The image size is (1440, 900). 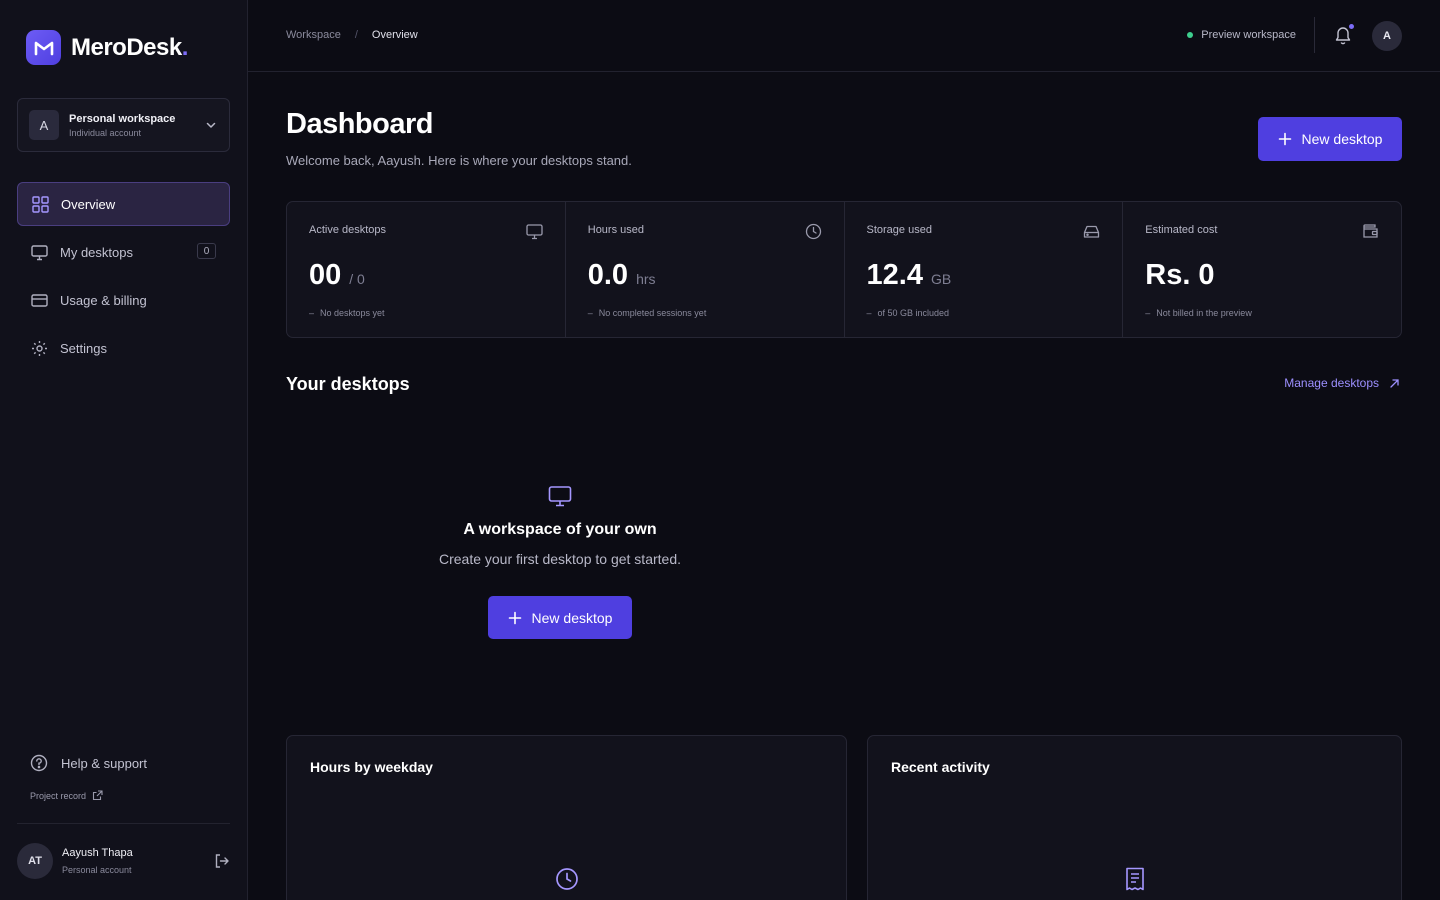 I want to click on arrow-up-right-icon, so click(x=1394, y=383).